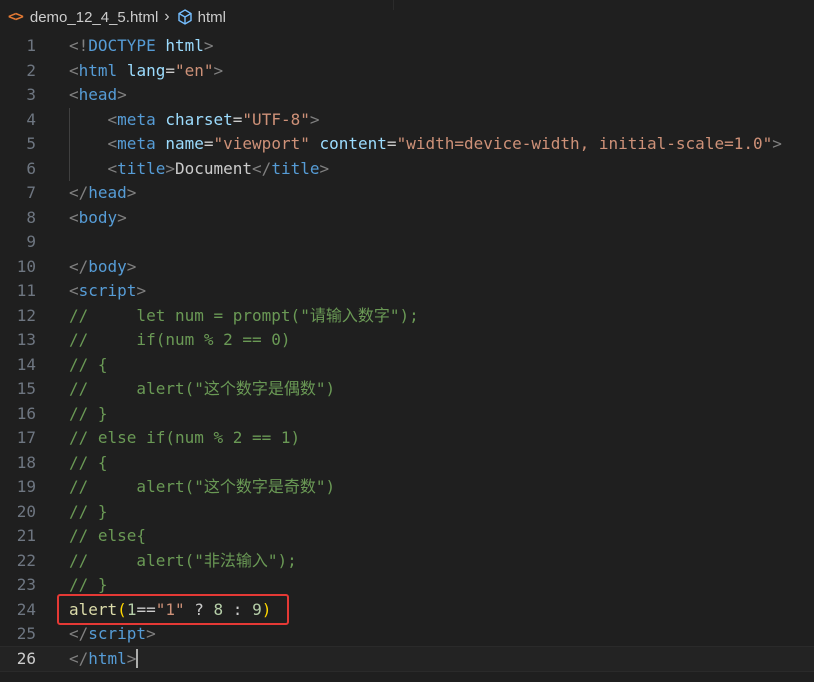 The width and height of the screenshot is (814, 682). I want to click on code-line: 19 // alert("这个数字是奇数"), so click(407, 487).